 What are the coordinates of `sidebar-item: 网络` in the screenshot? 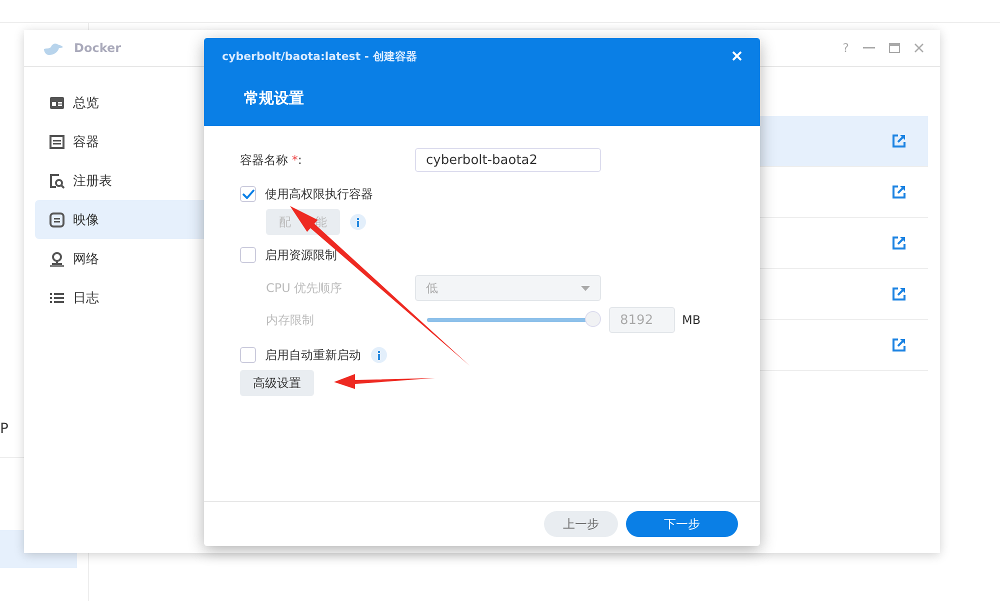 It's located at (125, 258).